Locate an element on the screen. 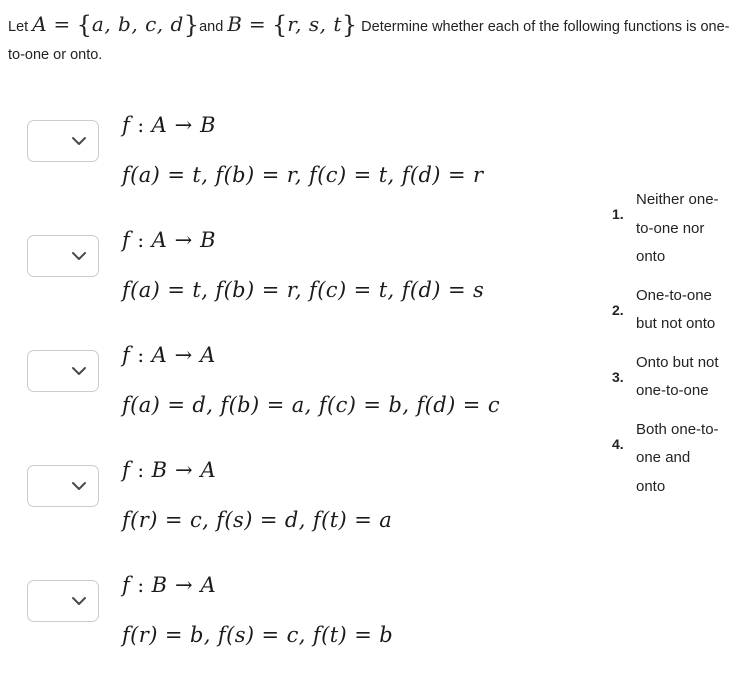 Image resolution: width=756 pixels, height=683 pixels. option-label: Neither one-to-one nor onto is located at coordinates (677, 228).